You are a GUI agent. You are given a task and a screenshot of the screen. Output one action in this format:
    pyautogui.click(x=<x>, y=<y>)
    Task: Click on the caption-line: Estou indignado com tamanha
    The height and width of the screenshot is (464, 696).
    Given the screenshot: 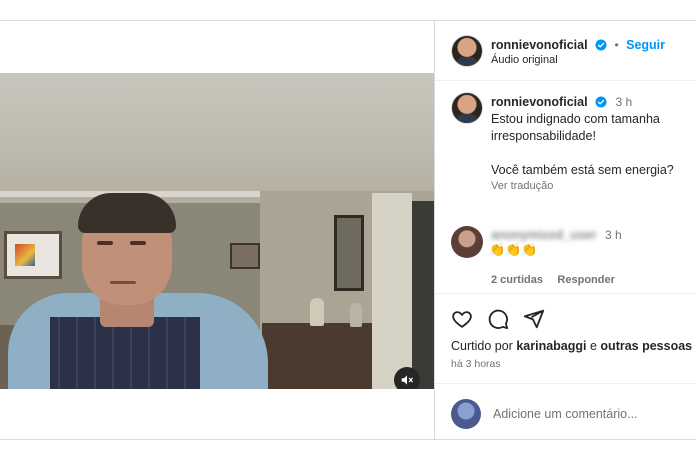 What is the action you would take?
    pyautogui.click(x=575, y=119)
    